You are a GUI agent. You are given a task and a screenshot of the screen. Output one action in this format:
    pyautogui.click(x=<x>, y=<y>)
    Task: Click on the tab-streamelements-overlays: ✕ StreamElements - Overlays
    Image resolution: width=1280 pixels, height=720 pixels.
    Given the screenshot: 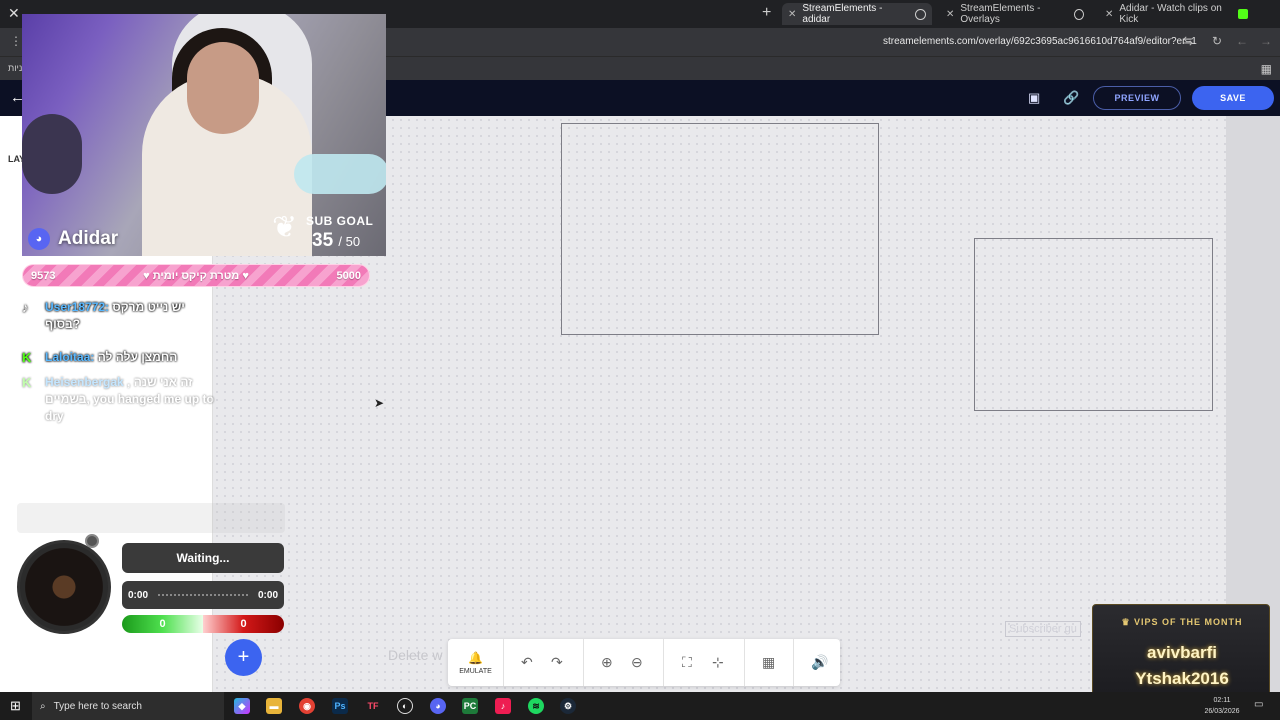 What is the action you would take?
    pyautogui.click(x=1015, y=14)
    